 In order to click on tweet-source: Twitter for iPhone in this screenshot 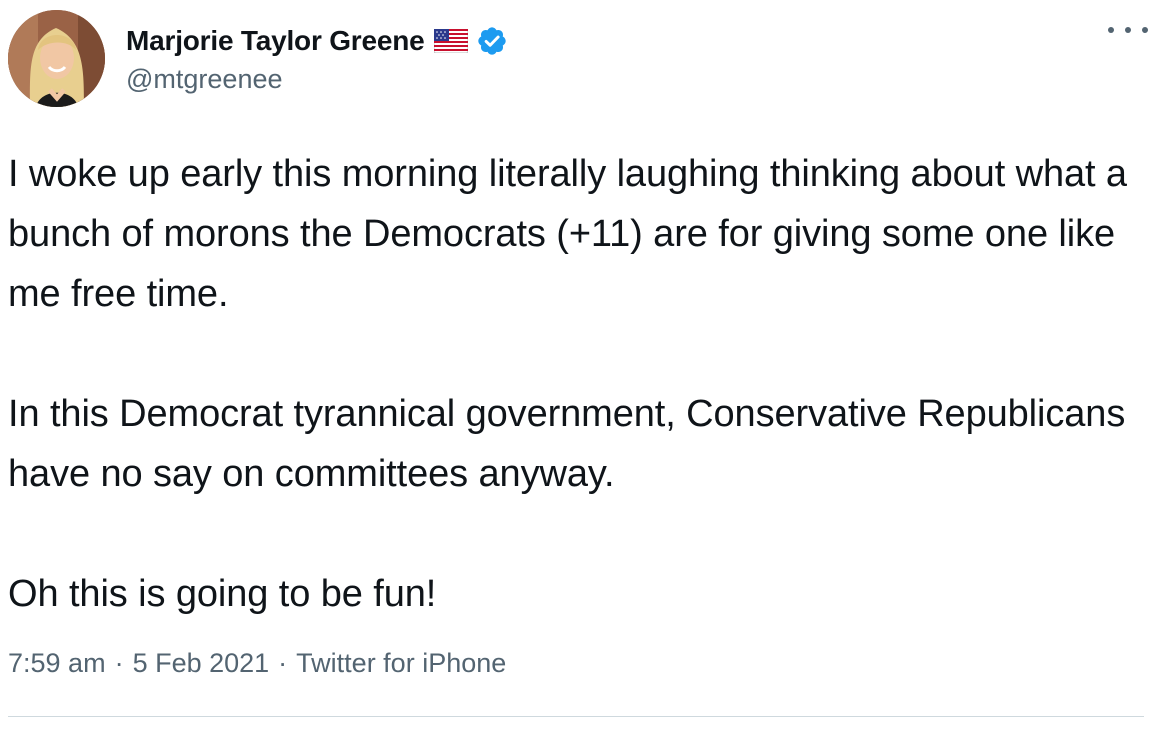, I will do `click(401, 663)`.